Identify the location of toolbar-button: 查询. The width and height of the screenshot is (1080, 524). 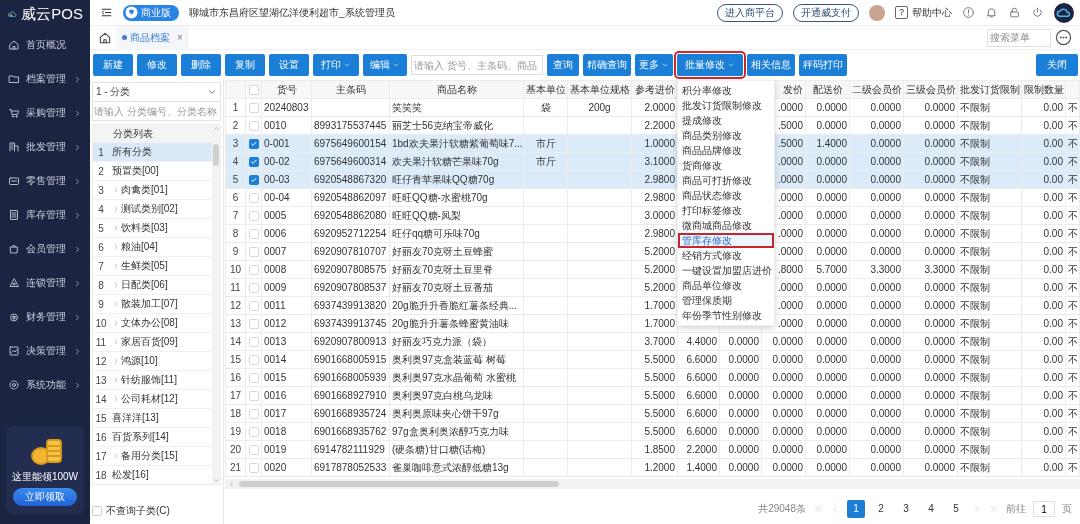
(563, 65).